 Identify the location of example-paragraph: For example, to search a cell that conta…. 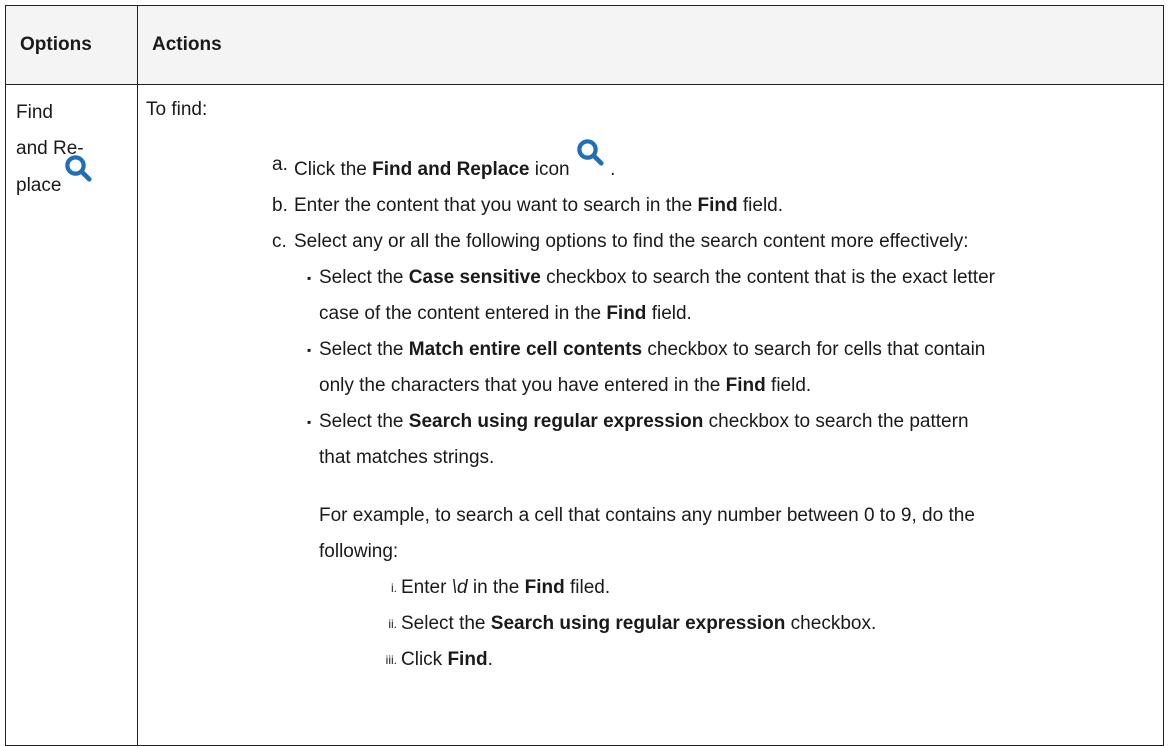
(647, 533).